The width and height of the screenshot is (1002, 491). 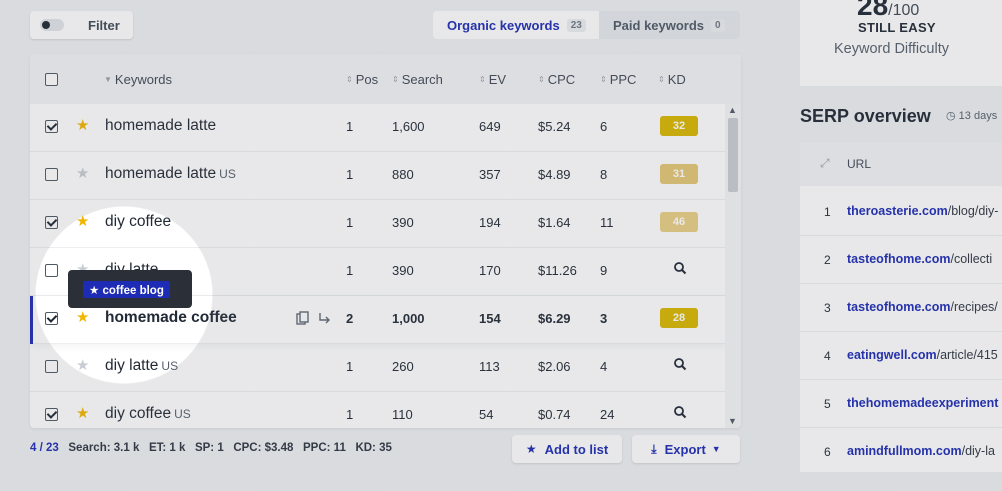 I want to click on keyword-text: homemade coffee, so click(x=171, y=317).